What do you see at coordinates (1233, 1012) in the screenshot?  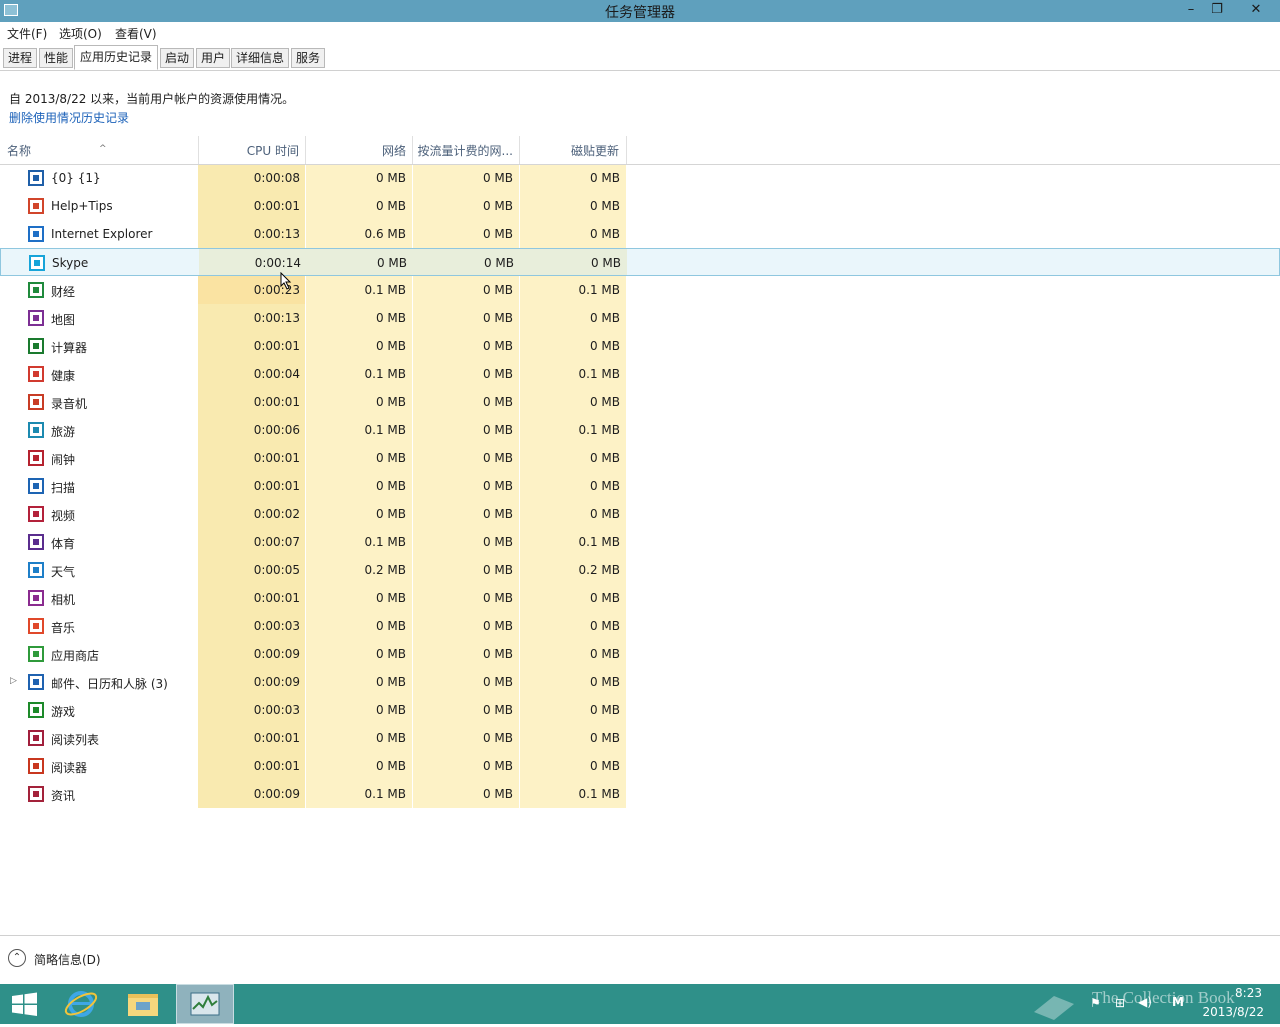 I see `clock-date: 2013/8/22` at bounding box center [1233, 1012].